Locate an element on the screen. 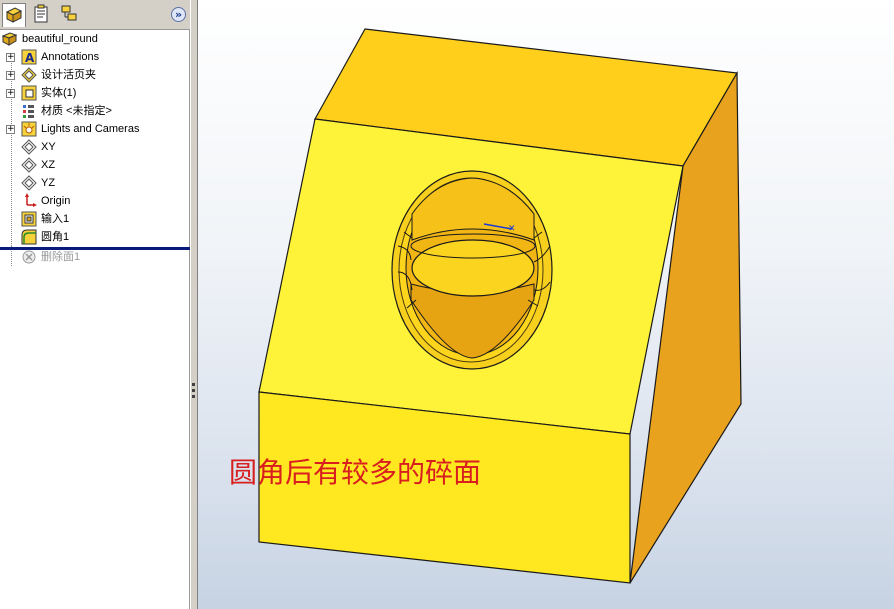 Image resolution: width=894 pixels, height=609 pixels. tab-feature-manager is located at coordinates (14, 15).